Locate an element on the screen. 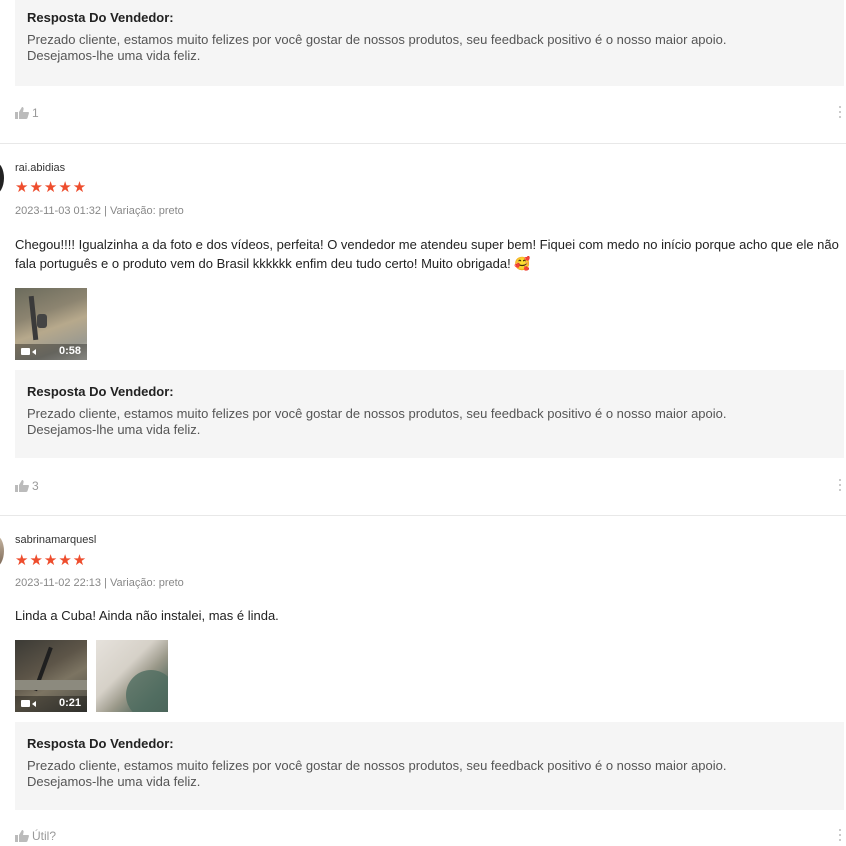 Image resolution: width=846 pixels, height=846 pixels. review-photo-thumbnail is located at coordinates (132, 676).